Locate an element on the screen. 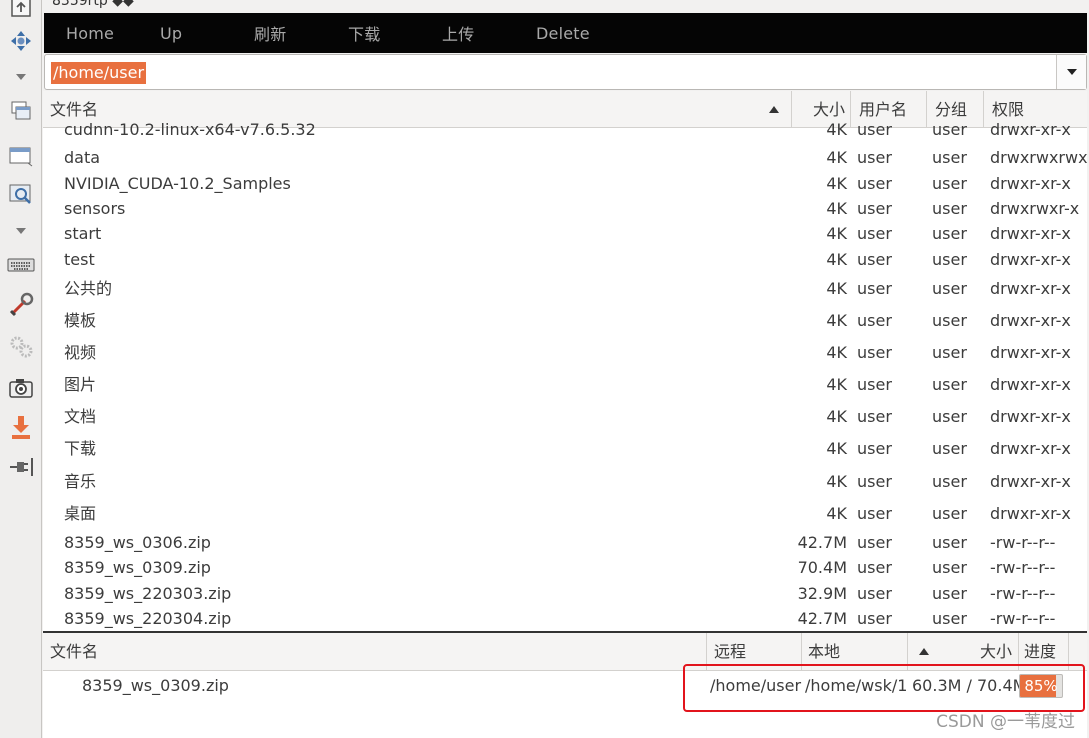 The height and width of the screenshot is (738, 1089). transfer-file-name: 8359_ws_0309.zip is located at coordinates (155, 685).